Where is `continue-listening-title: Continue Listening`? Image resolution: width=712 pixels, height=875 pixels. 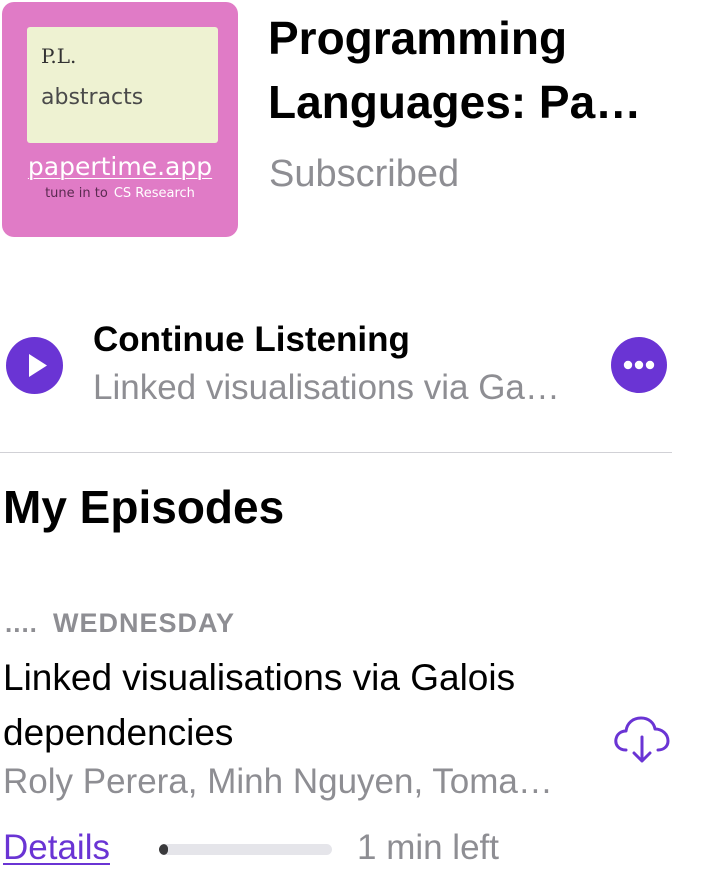
continue-listening-title: Continue Listening is located at coordinates (251, 340).